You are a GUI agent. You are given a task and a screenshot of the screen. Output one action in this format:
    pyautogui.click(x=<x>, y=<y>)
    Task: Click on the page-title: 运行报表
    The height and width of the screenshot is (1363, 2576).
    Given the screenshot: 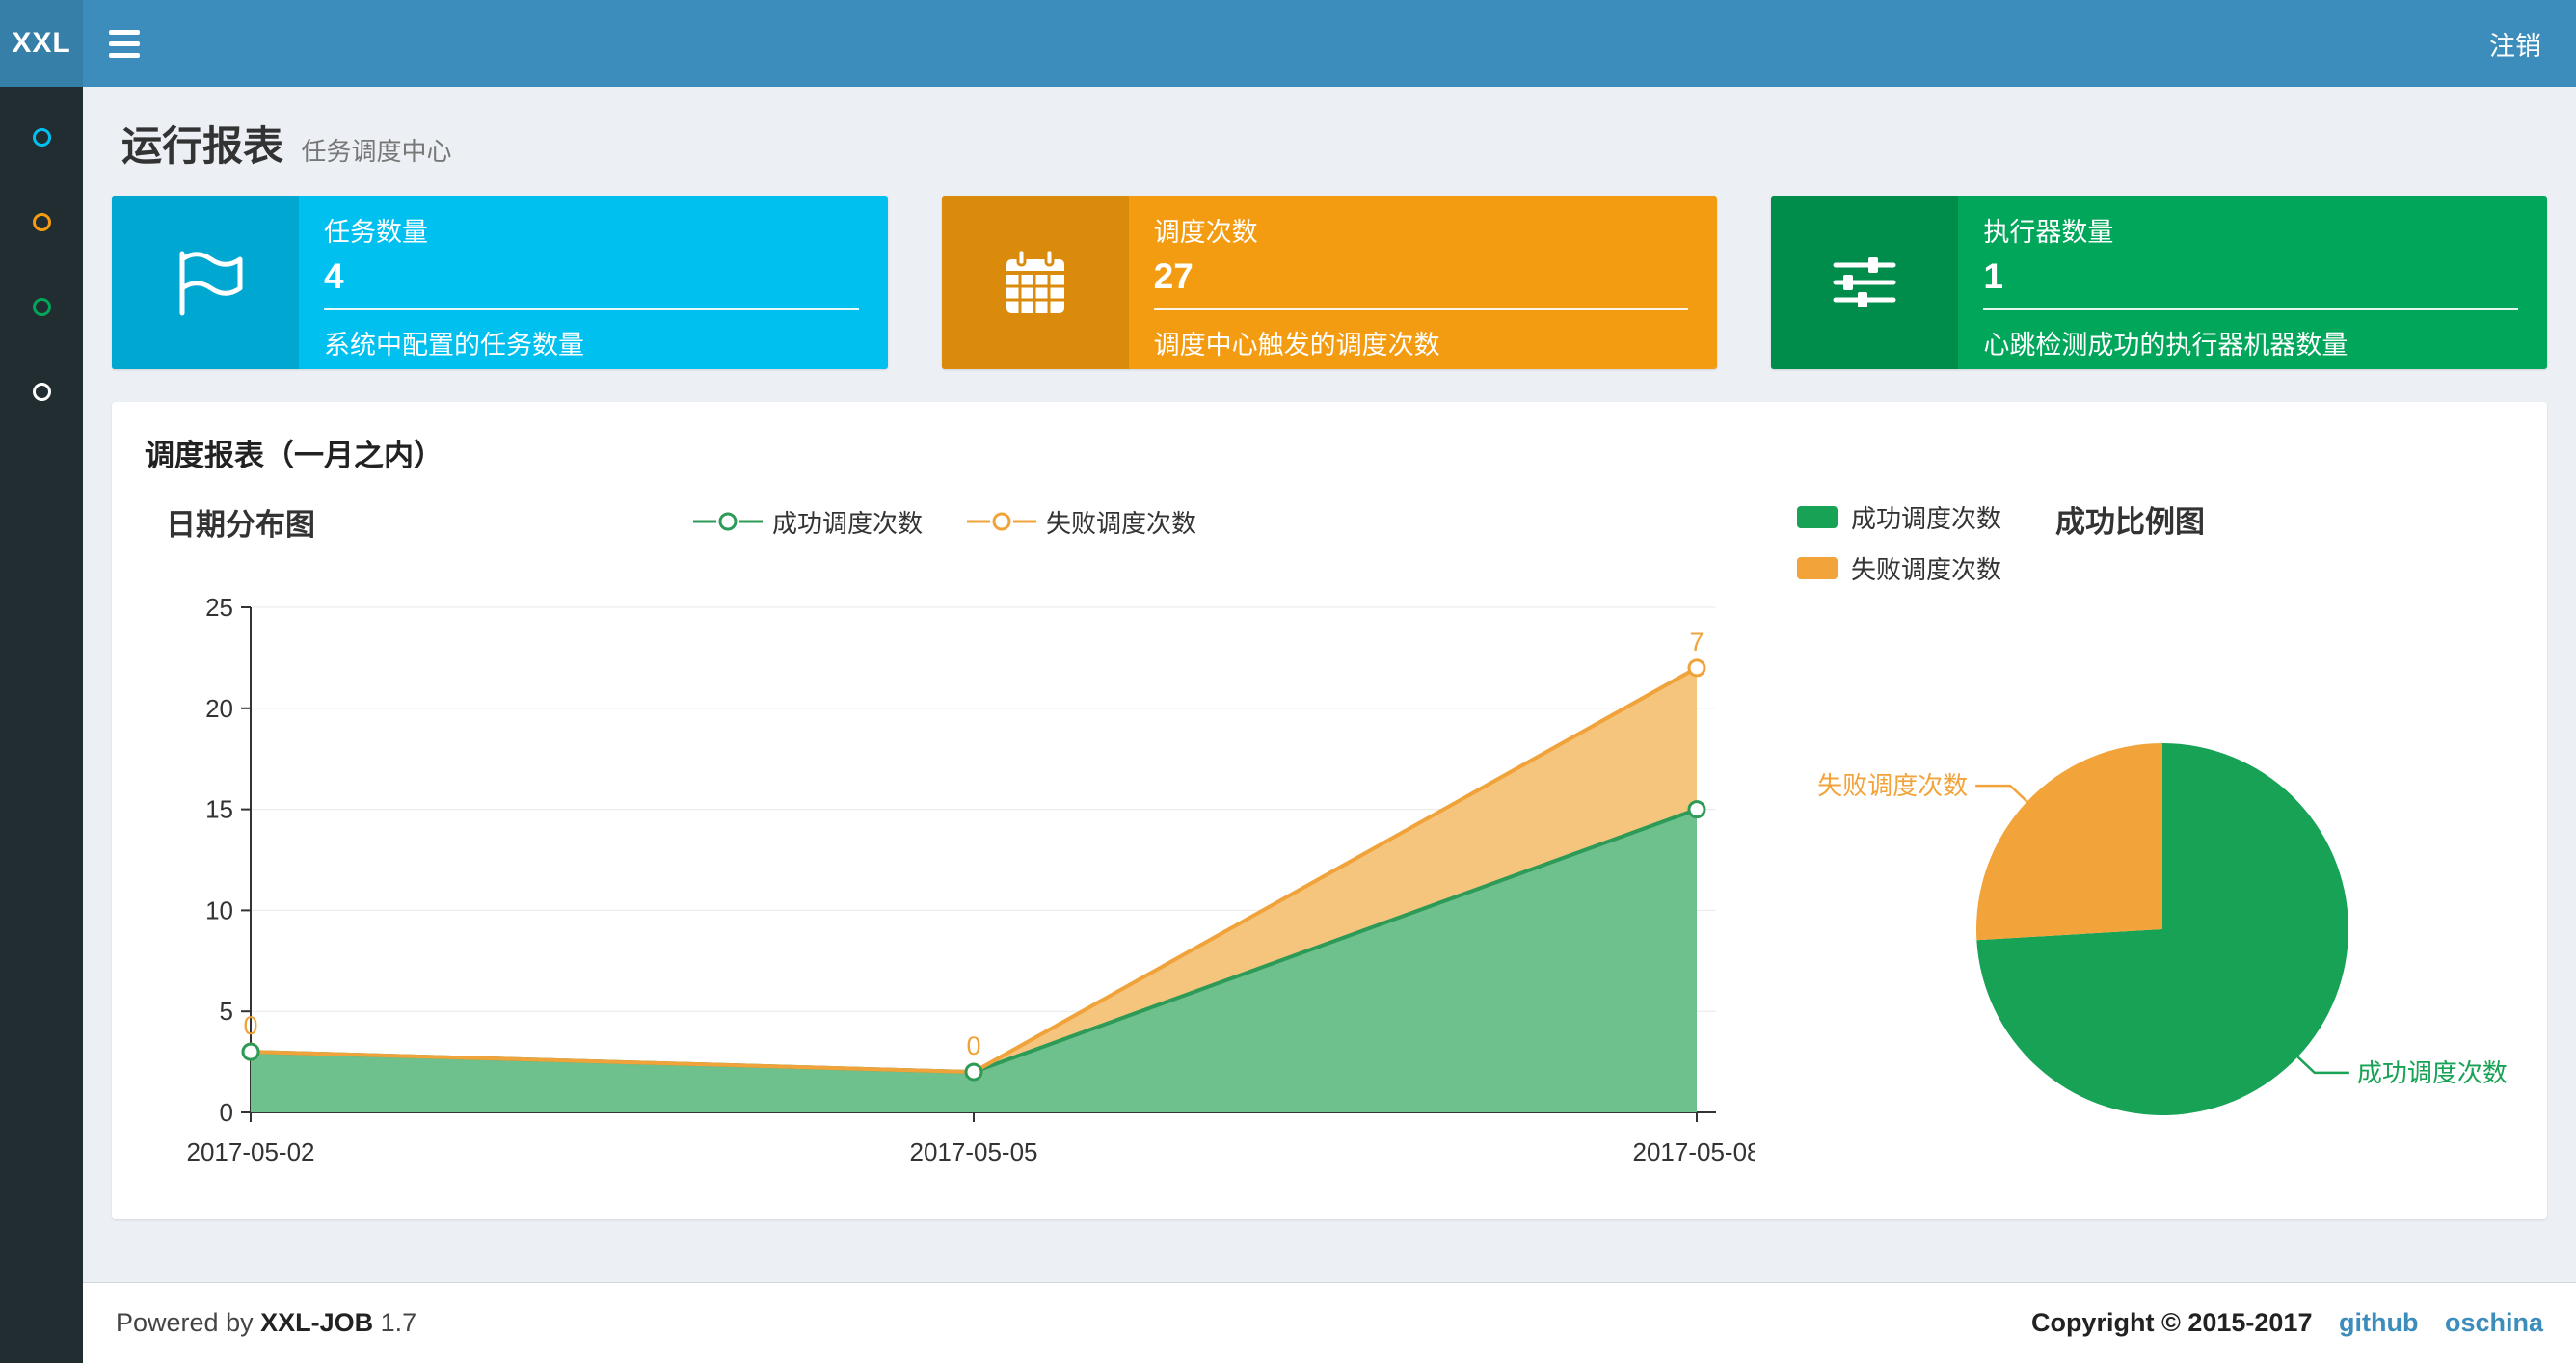 What is the action you would take?
    pyautogui.click(x=203, y=146)
    